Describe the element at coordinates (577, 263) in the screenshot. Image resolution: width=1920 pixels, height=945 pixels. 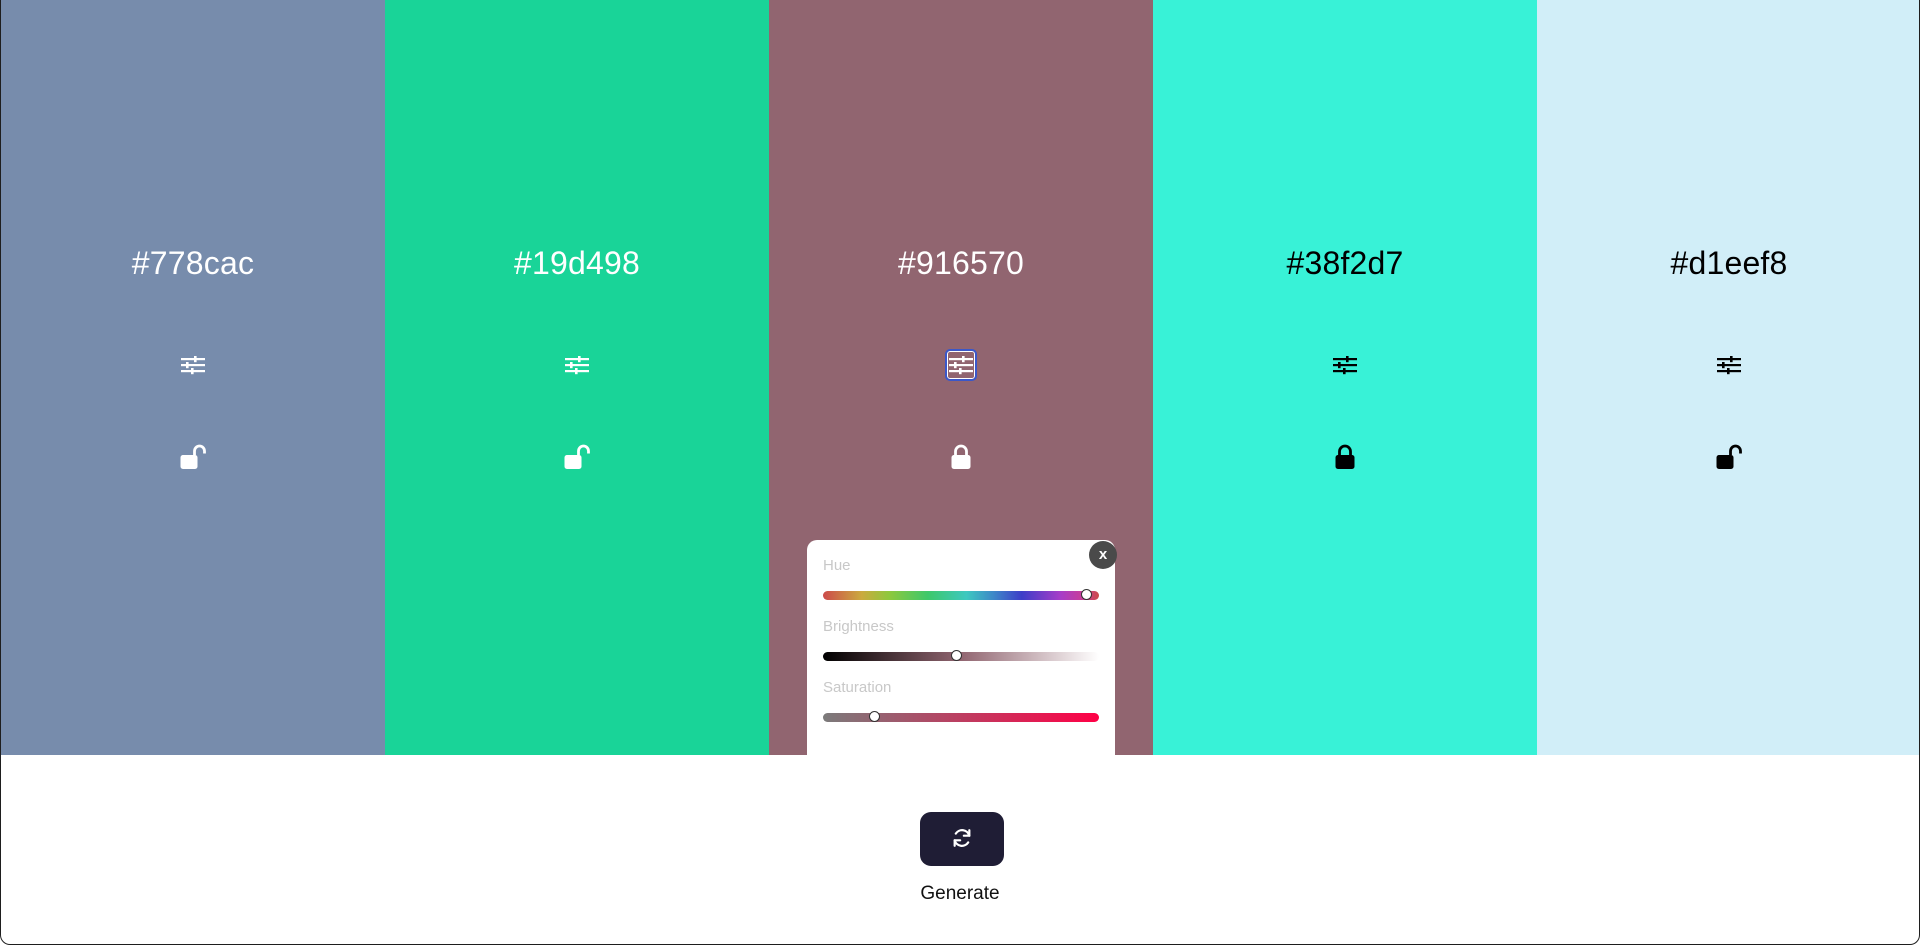
I see `hex-label: #19d498` at that location.